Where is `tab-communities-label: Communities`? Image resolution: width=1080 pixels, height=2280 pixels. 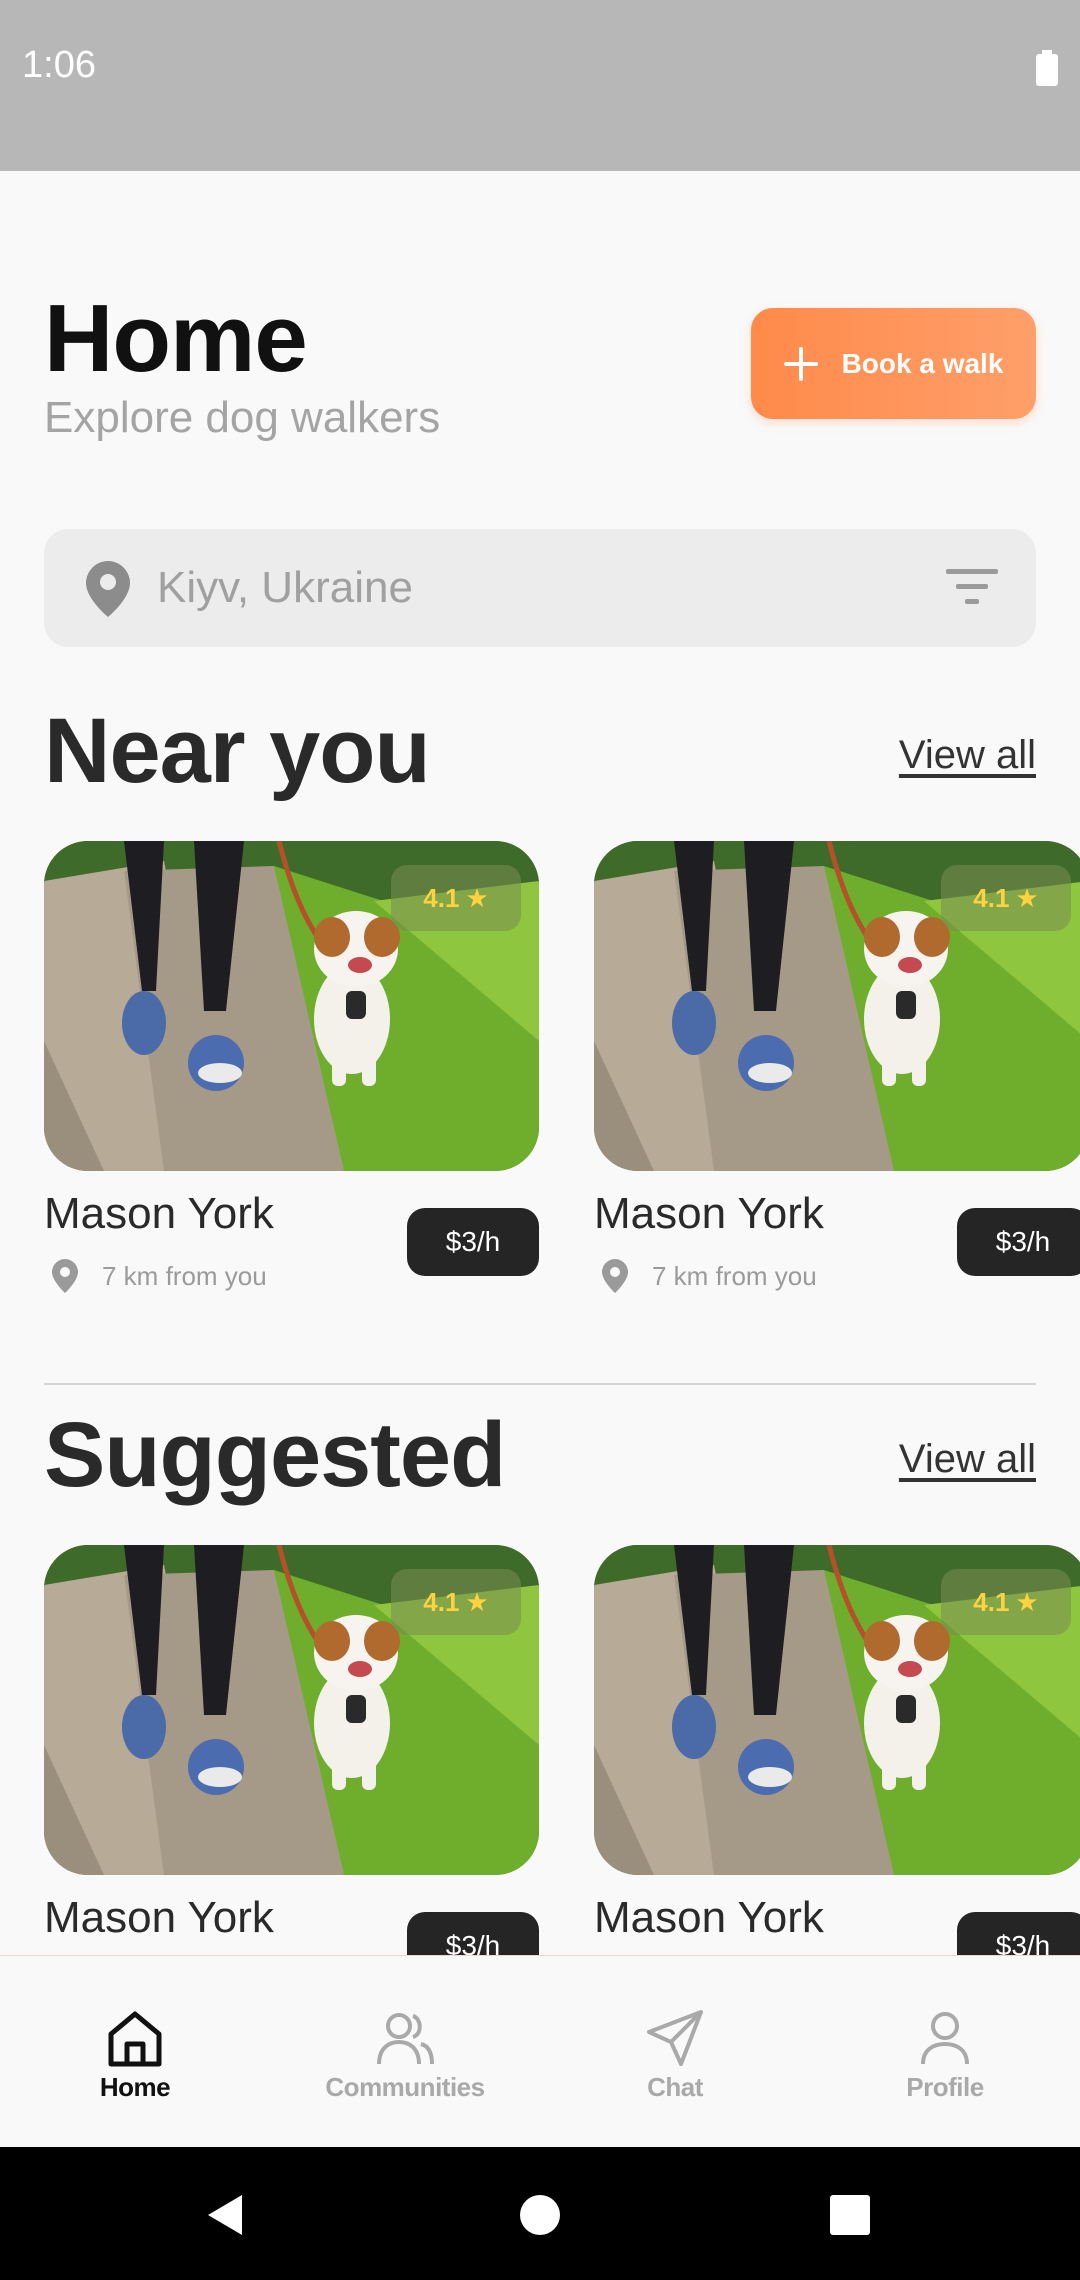
tab-communities-label: Communities is located at coordinates (405, 2087).